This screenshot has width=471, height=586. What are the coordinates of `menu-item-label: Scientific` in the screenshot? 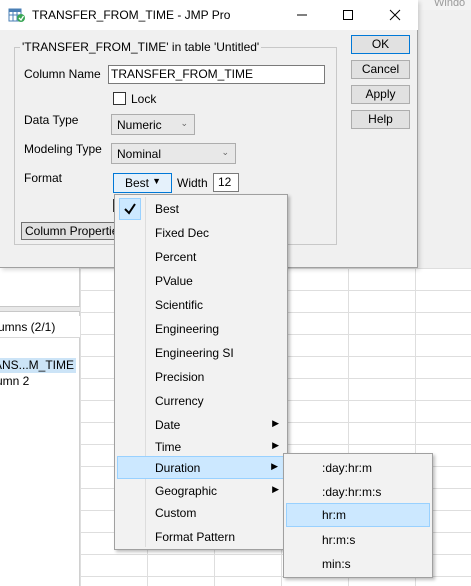 It's located at (179, 305).